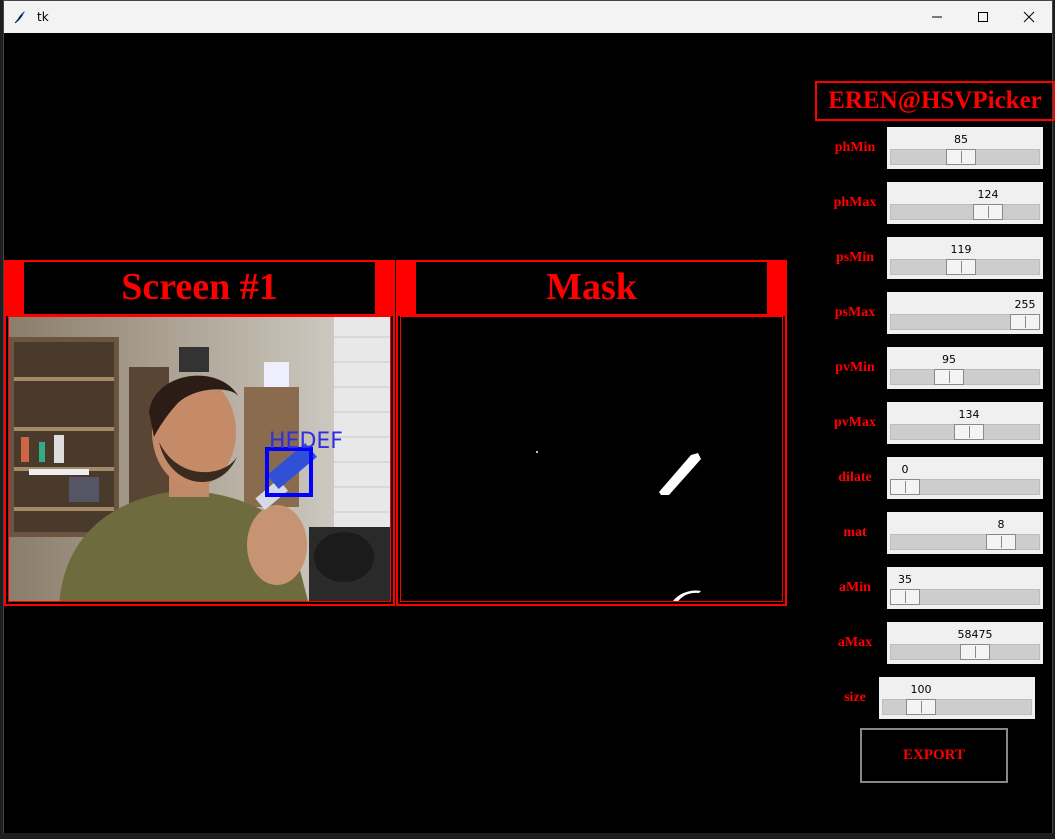  I want to click on slider-value: 0, so click(905, 469).